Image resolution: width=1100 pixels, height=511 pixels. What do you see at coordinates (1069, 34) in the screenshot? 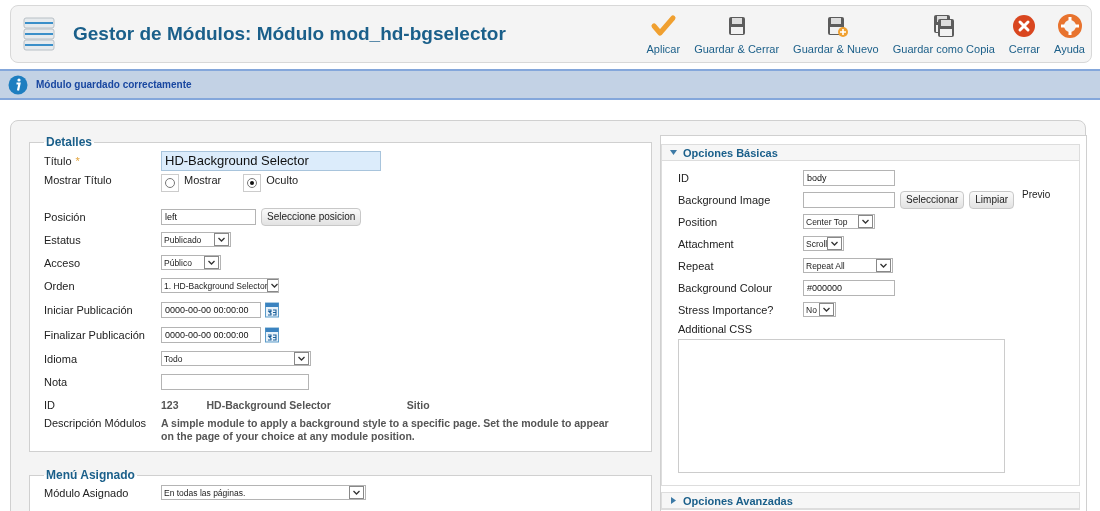
I see `toolbar-button: Ayuda` at bounding box center [1069, 34].